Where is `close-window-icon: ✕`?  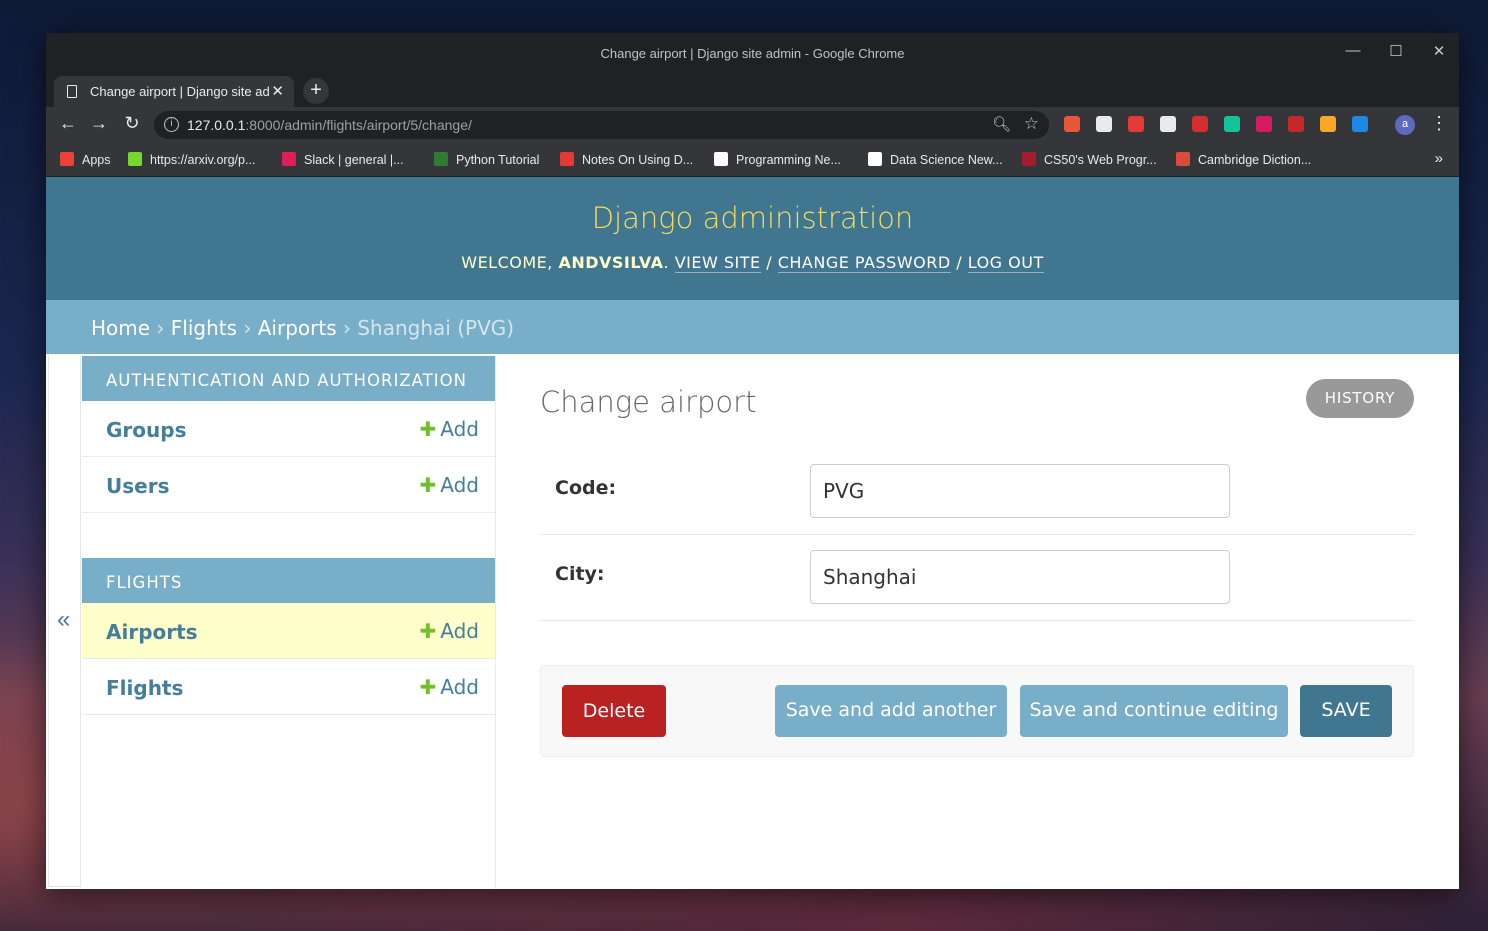 close-window-icon: ✕ is located at coordinates (1439, 51).